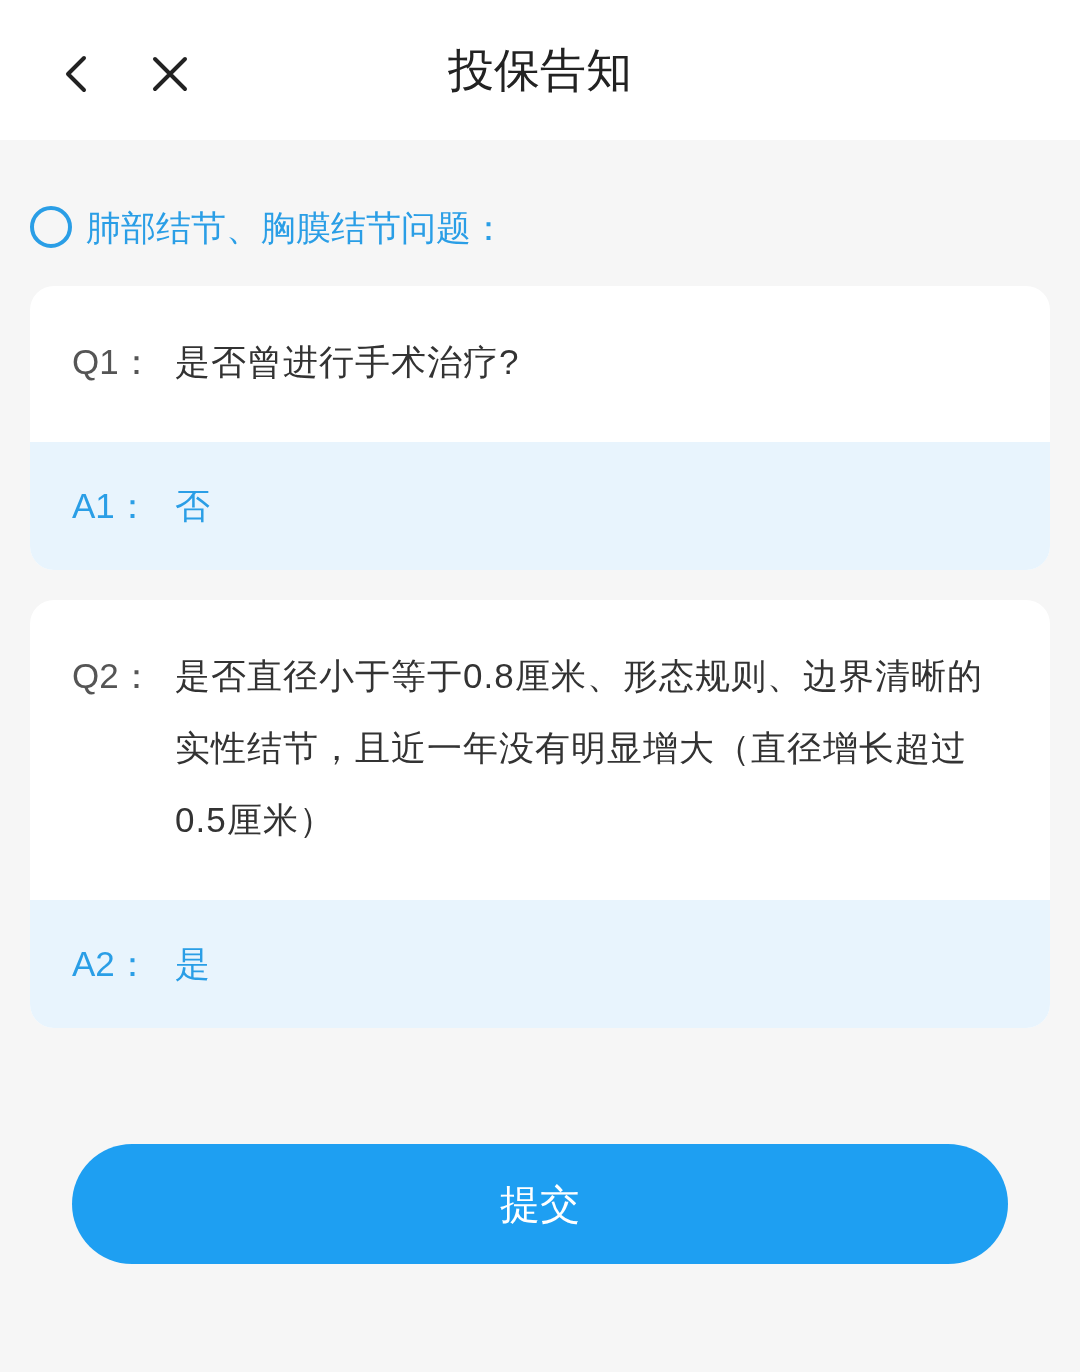 This screenshot has height=1372, width=1080. Describe the element at coordinates (113, 676) in the screenshot. I see `question-label: Q2：` at that location.